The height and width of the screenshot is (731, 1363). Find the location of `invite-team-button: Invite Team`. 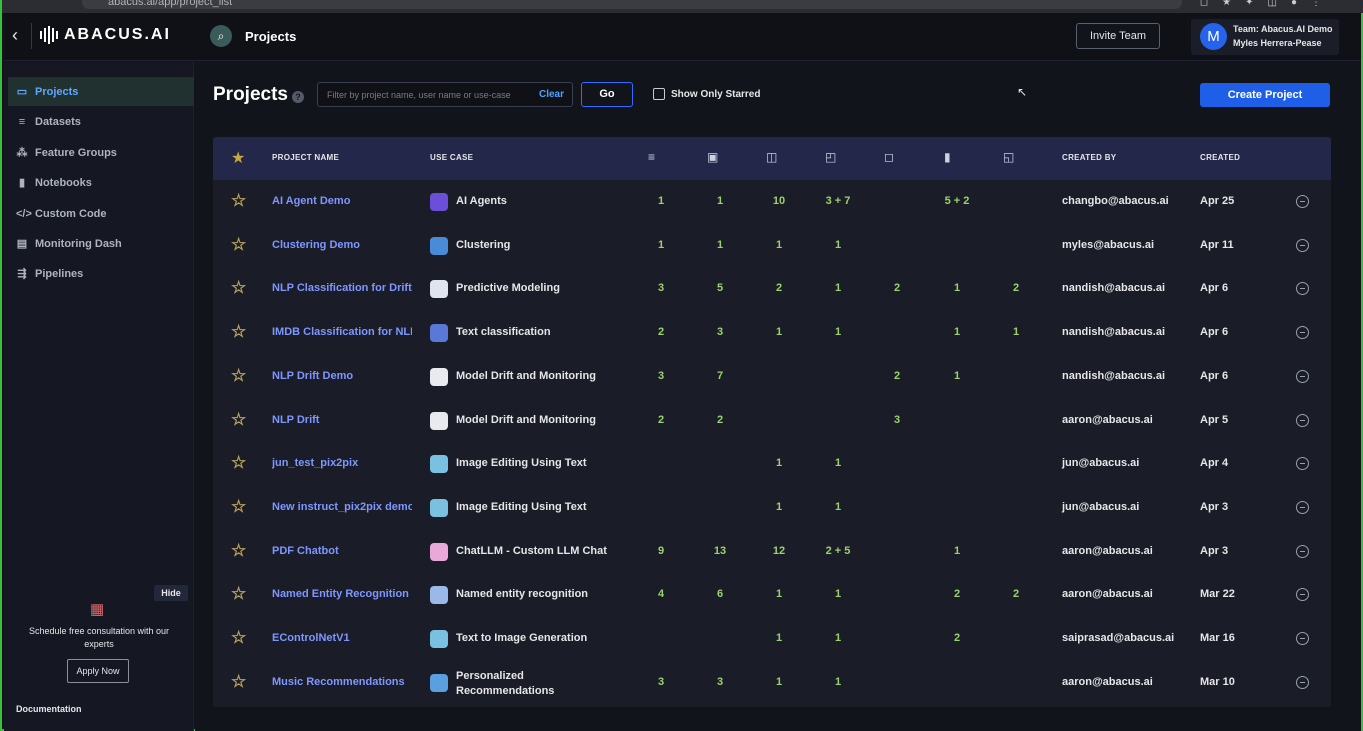

invite-team-button: Invite Team is located at coordinates (1118, 36).